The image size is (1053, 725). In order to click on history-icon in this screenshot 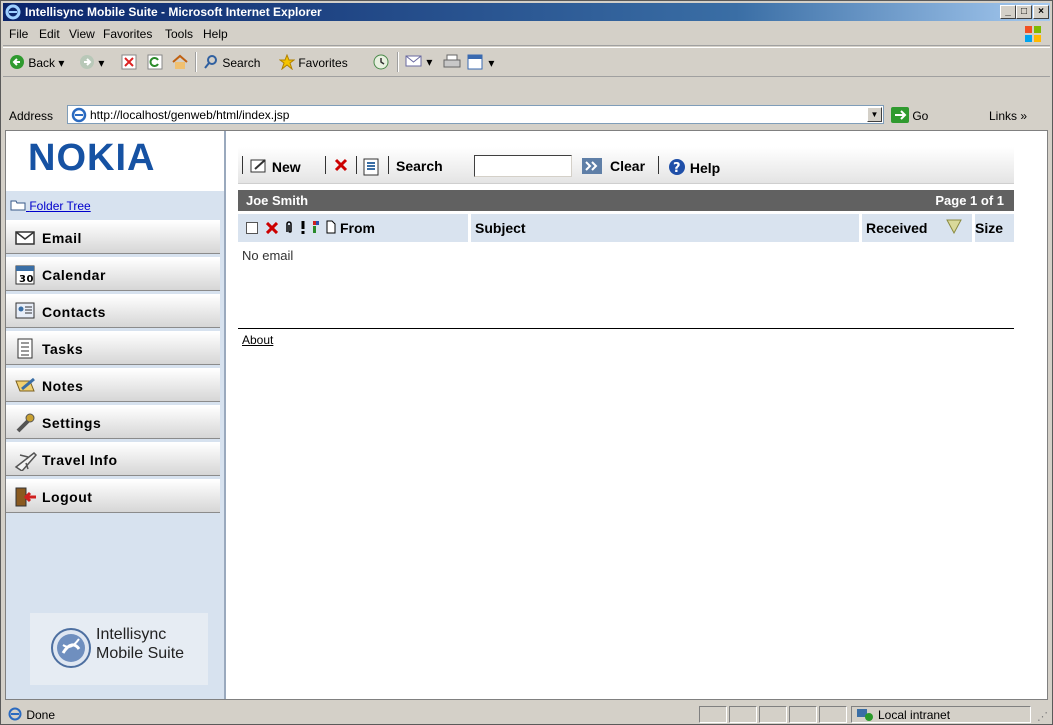, I will do `click(381, 62)`.